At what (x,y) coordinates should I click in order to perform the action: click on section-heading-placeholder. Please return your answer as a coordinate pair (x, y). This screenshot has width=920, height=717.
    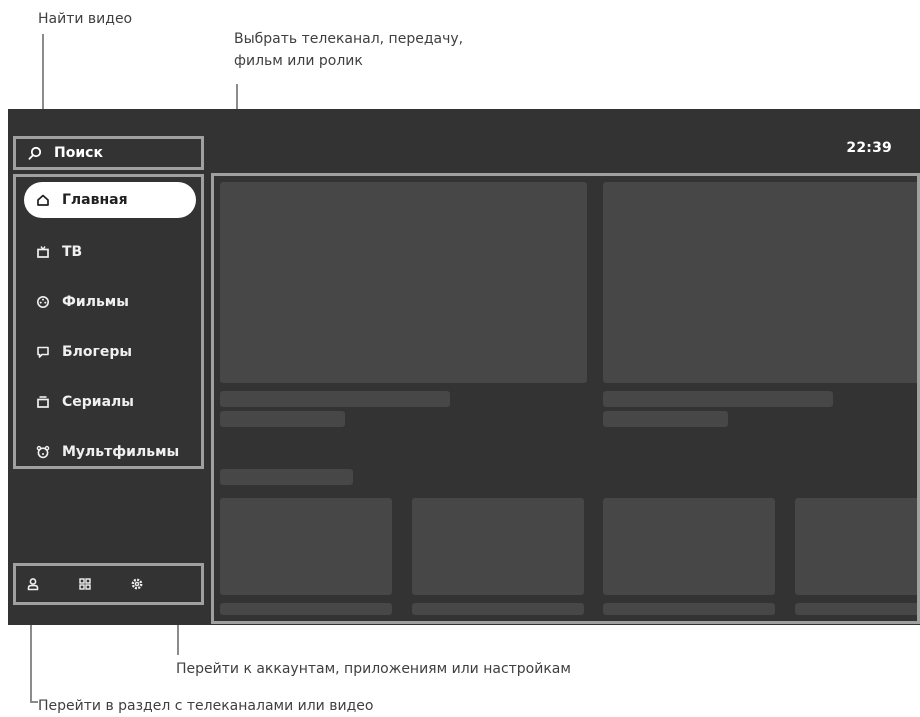
    Looking at the image, I should click on (286, 477).